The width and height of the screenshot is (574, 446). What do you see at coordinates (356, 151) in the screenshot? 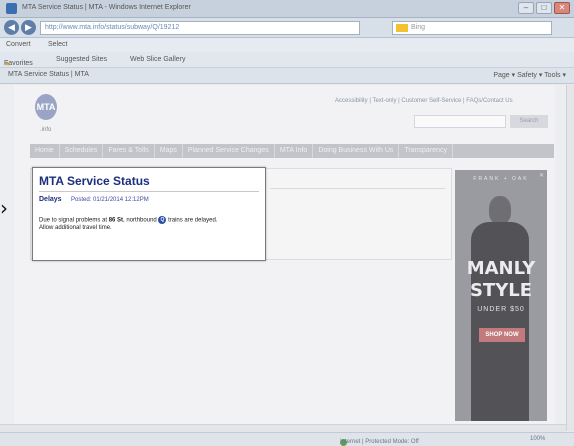
I see `nav-doing-business: Doing Business With Us` at bounding box center [356, 151].